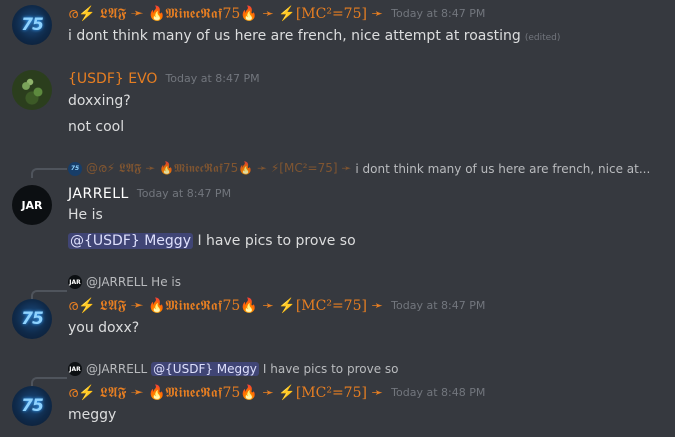 The width and height of the screenshot is (675, 437). Describe the element at coordinates (49, 173) in the screenshot. I see `reply-spine` at that location.